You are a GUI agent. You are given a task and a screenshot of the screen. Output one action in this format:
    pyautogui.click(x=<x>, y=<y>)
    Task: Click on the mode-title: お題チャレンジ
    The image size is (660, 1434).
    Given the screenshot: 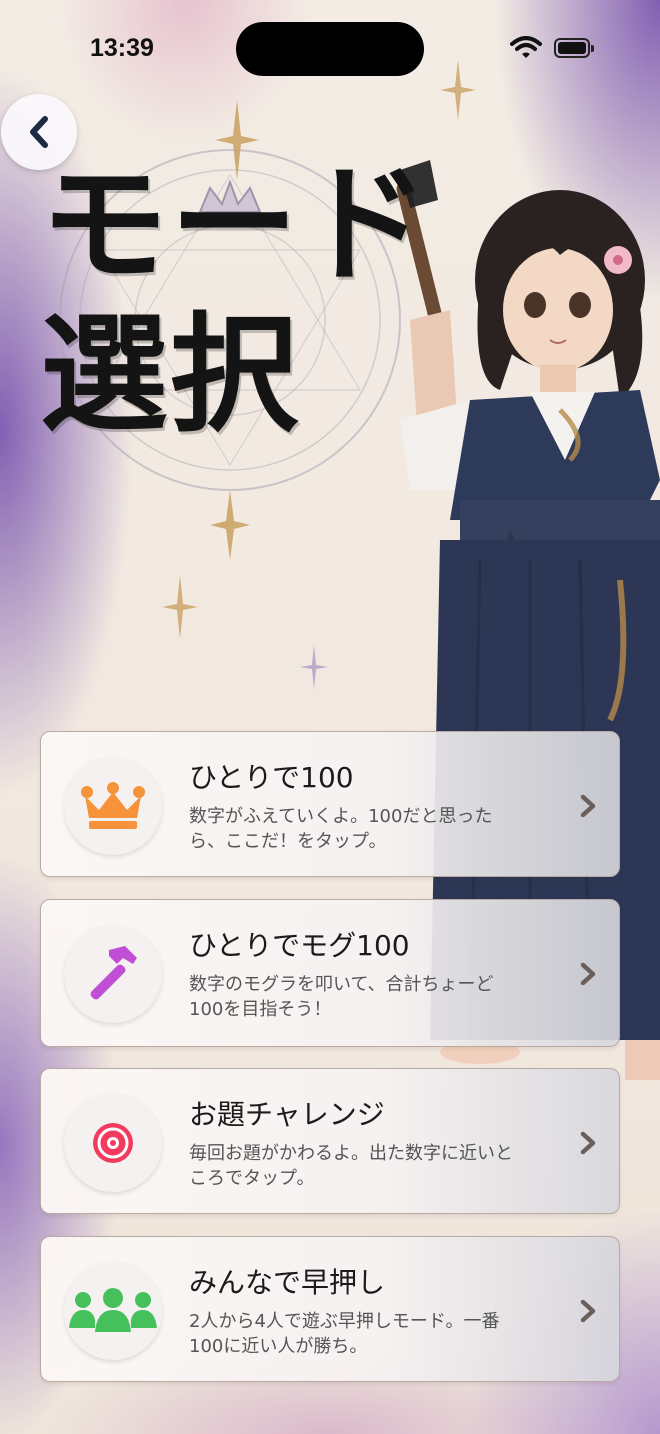 What is the action you would take?
    pyautogui.click(x=287, y=1114)
    